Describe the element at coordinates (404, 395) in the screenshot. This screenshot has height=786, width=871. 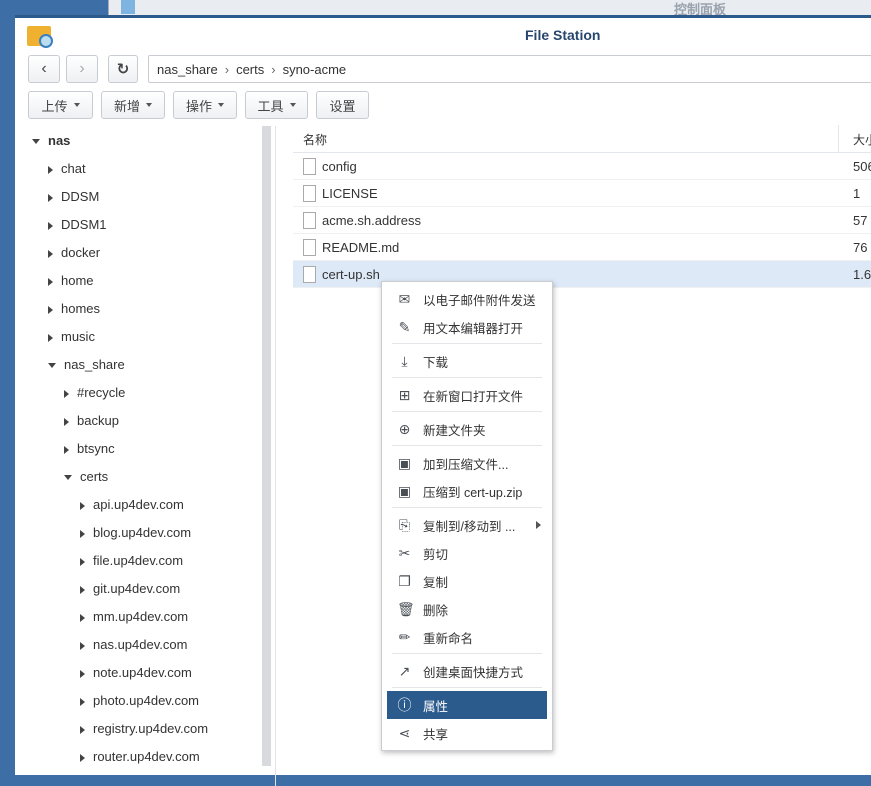
I see `new-window-icon: ⊞` at that location.